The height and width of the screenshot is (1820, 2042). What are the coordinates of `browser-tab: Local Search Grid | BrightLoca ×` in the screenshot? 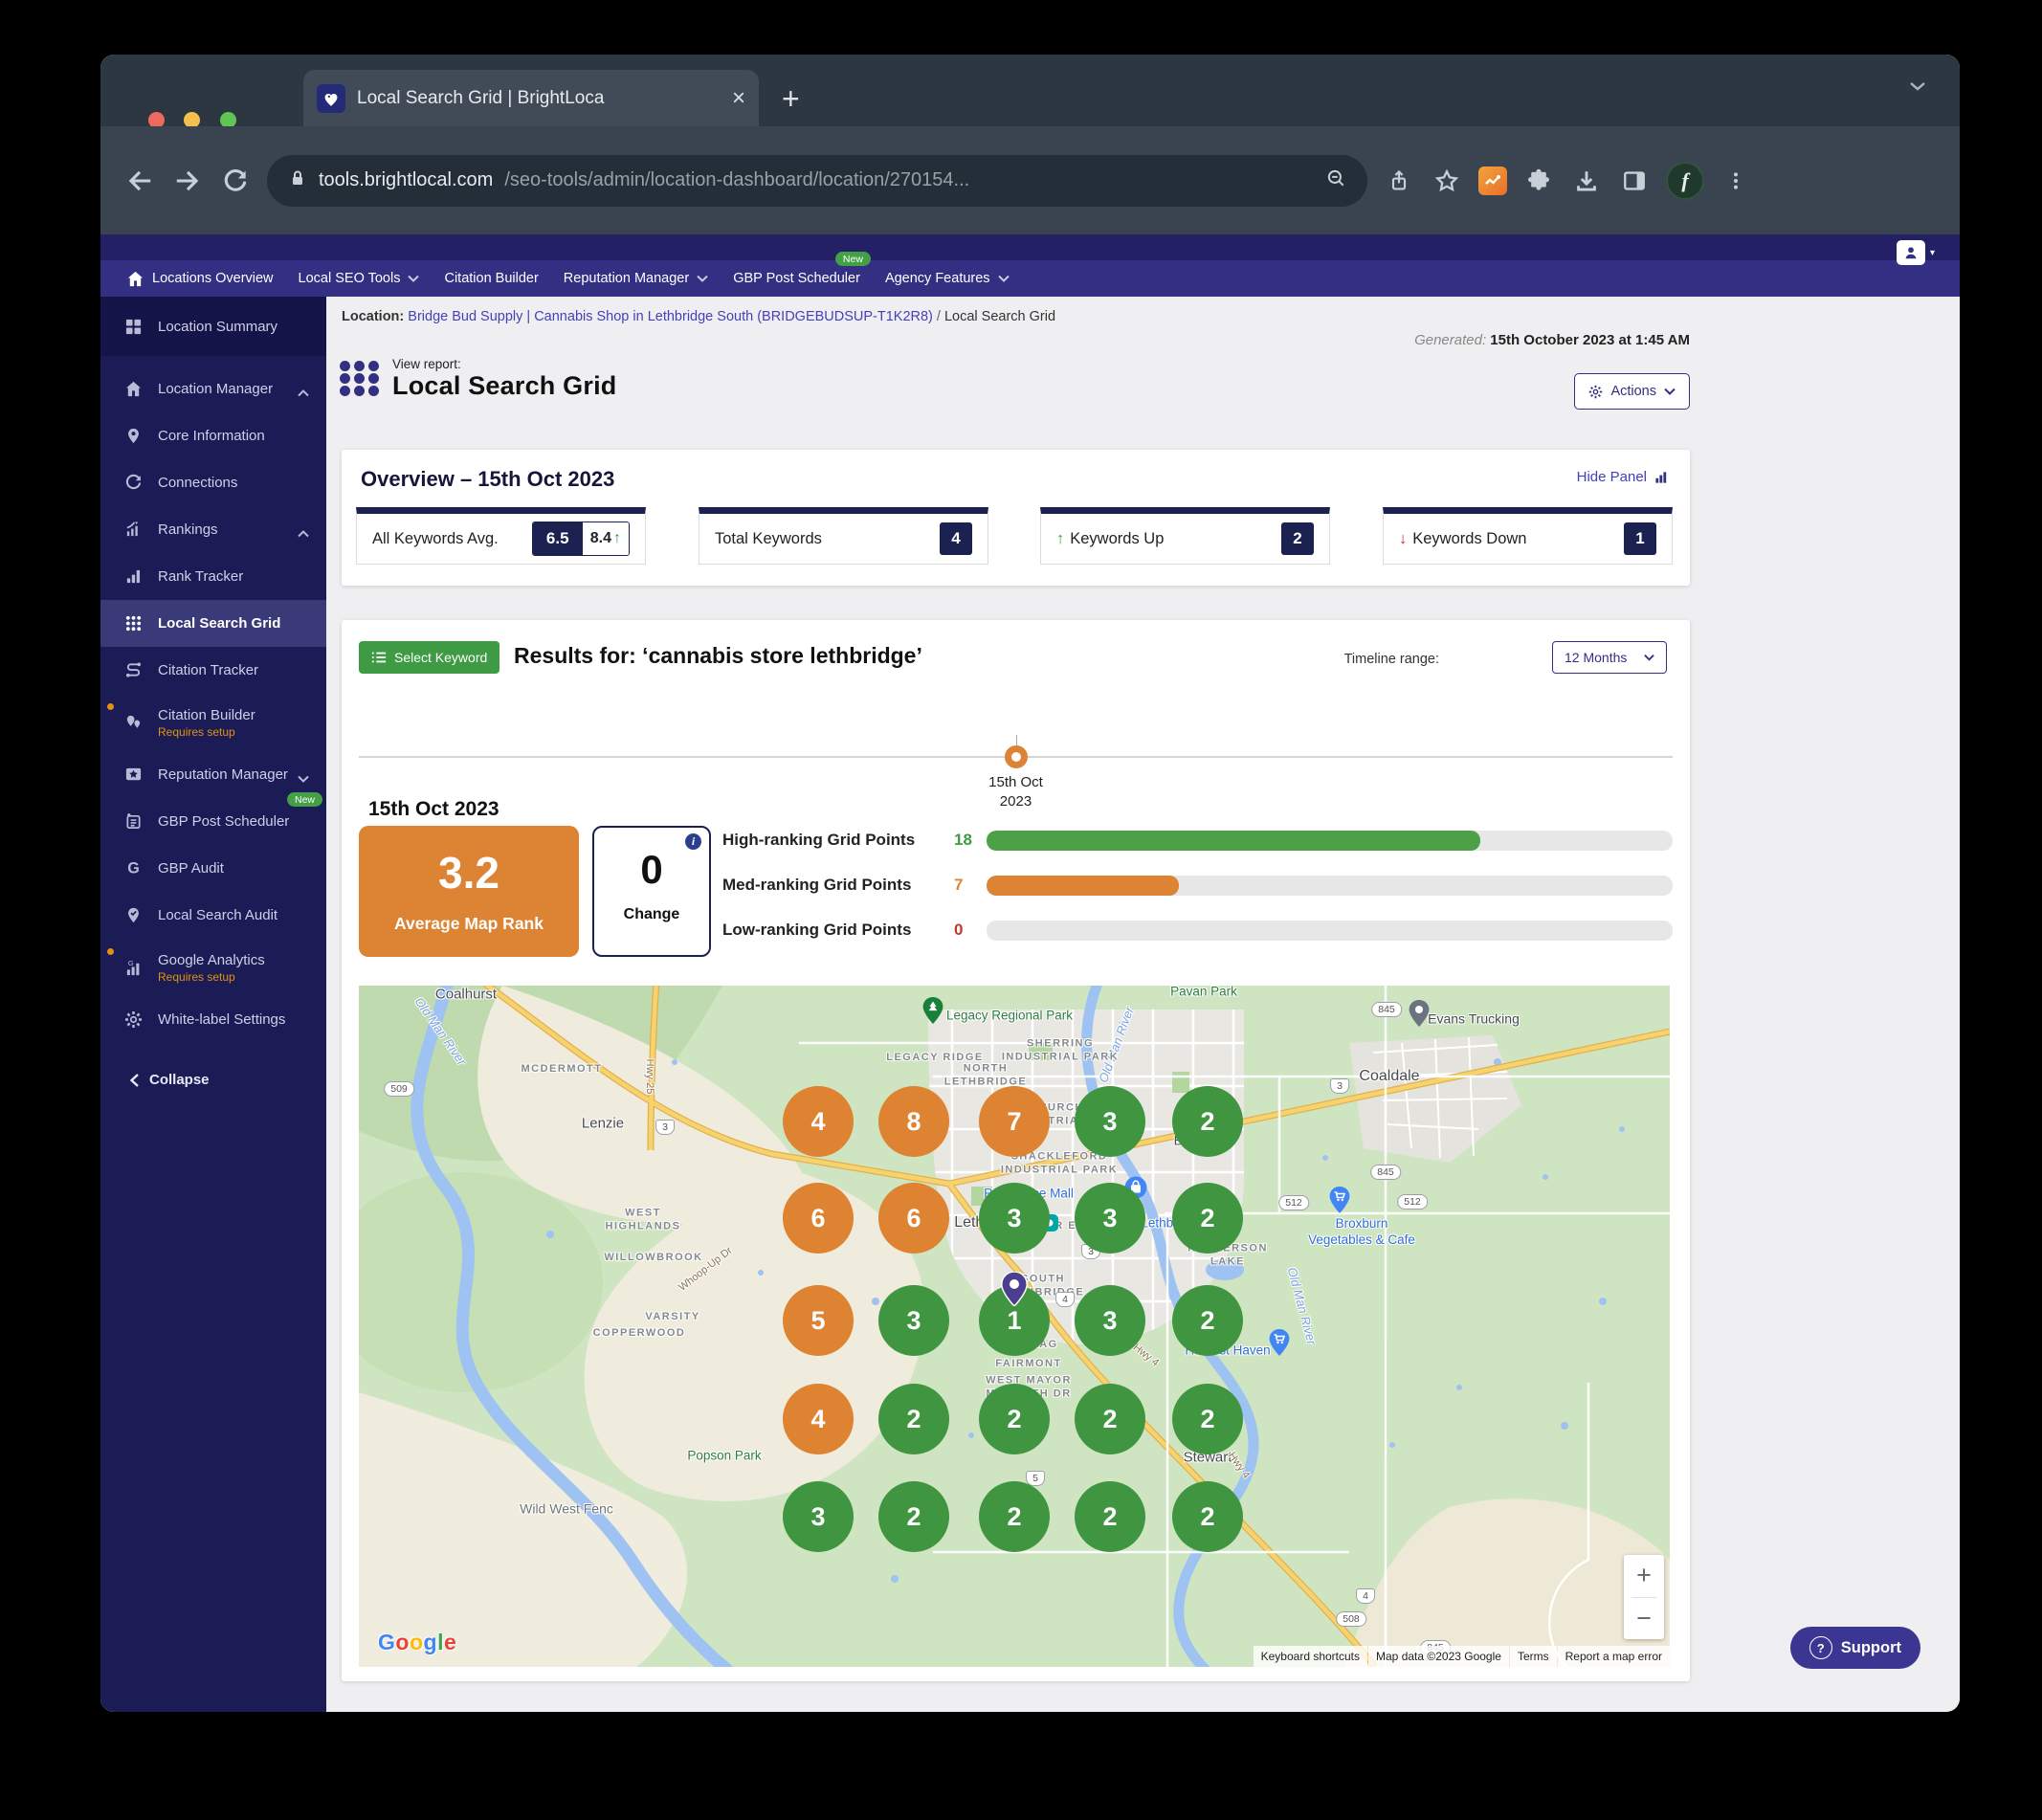 It's located at (531, 98).